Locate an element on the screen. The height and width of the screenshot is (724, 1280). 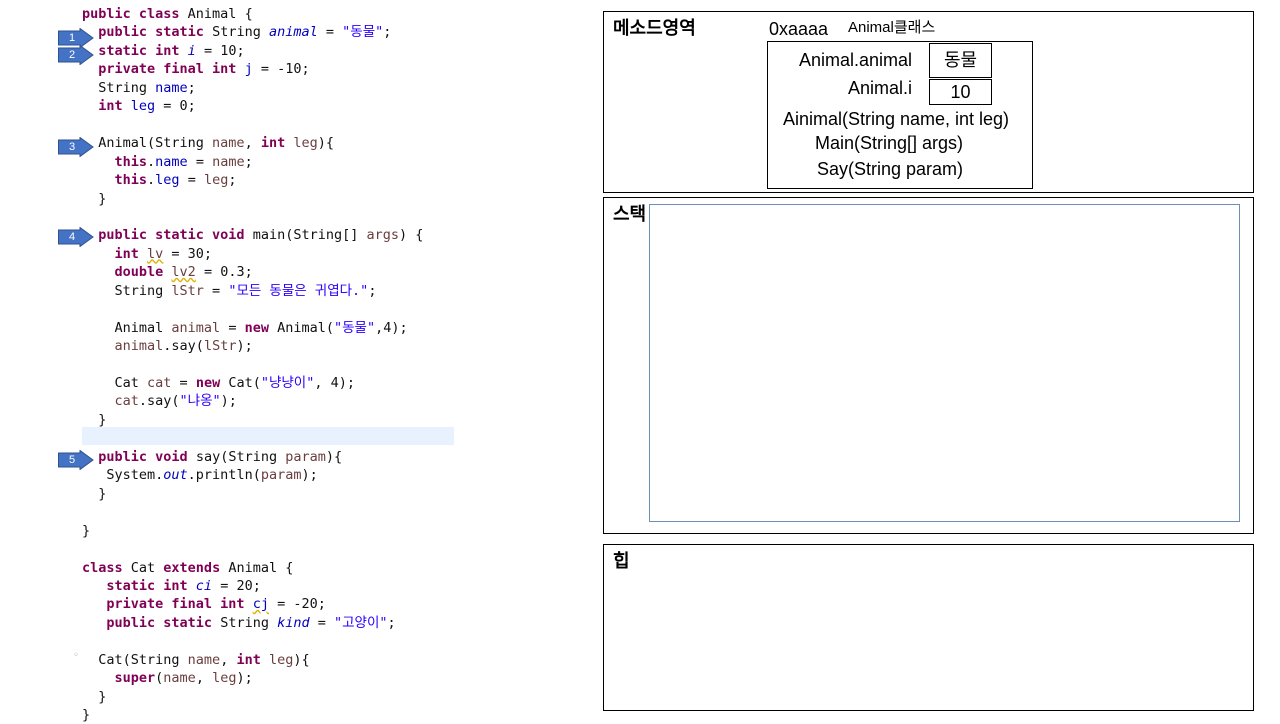
code-line: this.leg = leg; is located at coordinates (159, 180).